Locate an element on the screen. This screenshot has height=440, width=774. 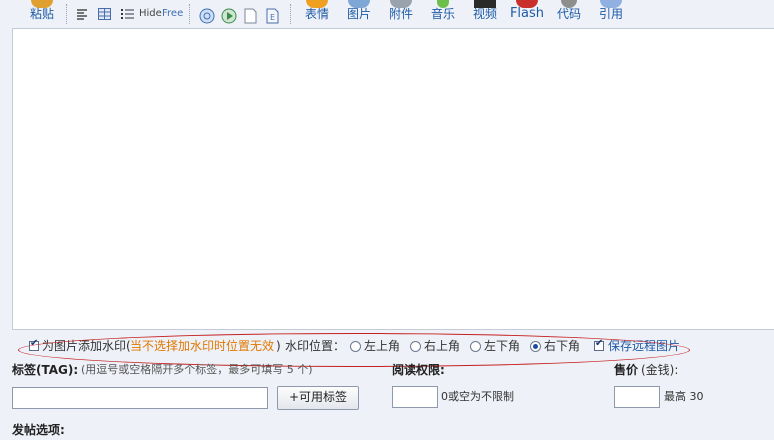
quote-button: 引用 is located at coordinates (611, 14).